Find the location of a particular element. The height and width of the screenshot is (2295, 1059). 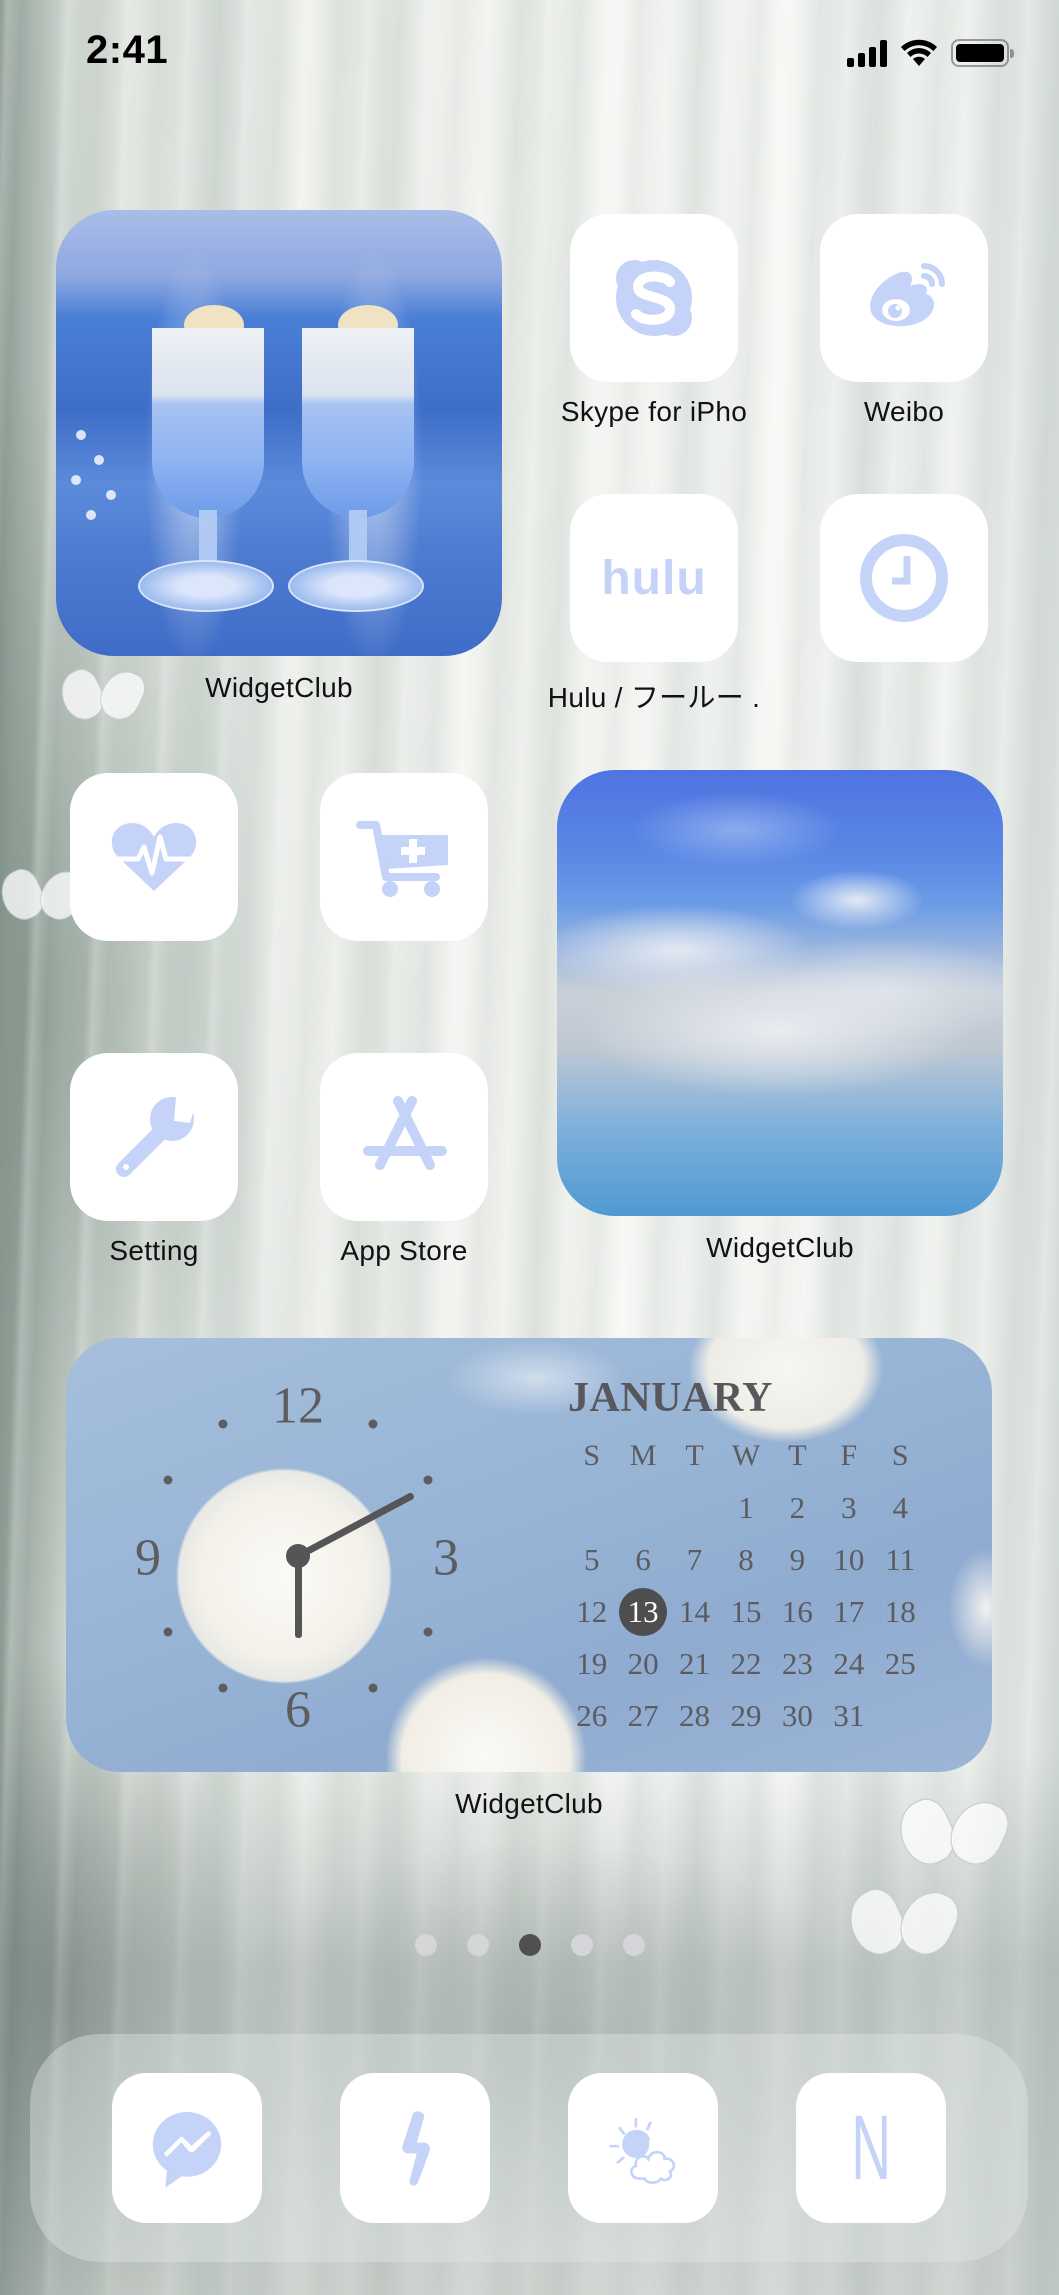

app-weibo: Weibo is located at coordinates (904, 321).